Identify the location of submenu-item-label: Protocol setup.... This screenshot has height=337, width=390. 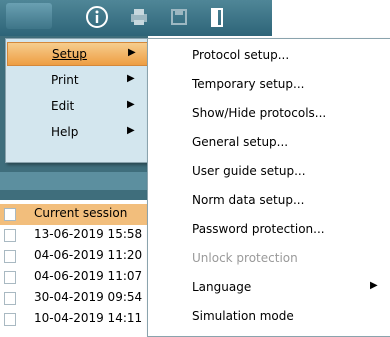
(241, 55).